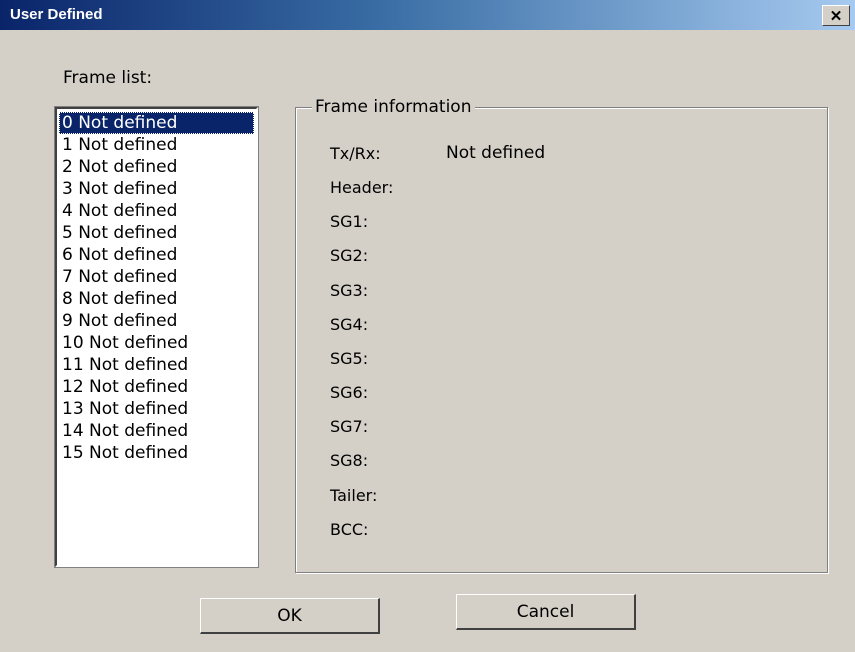 The width and height of the screenshot is (855, 652). Describe the element at coordinates (349, 529) in the screenshot. I see `bcc-label: BCC:` at that location.